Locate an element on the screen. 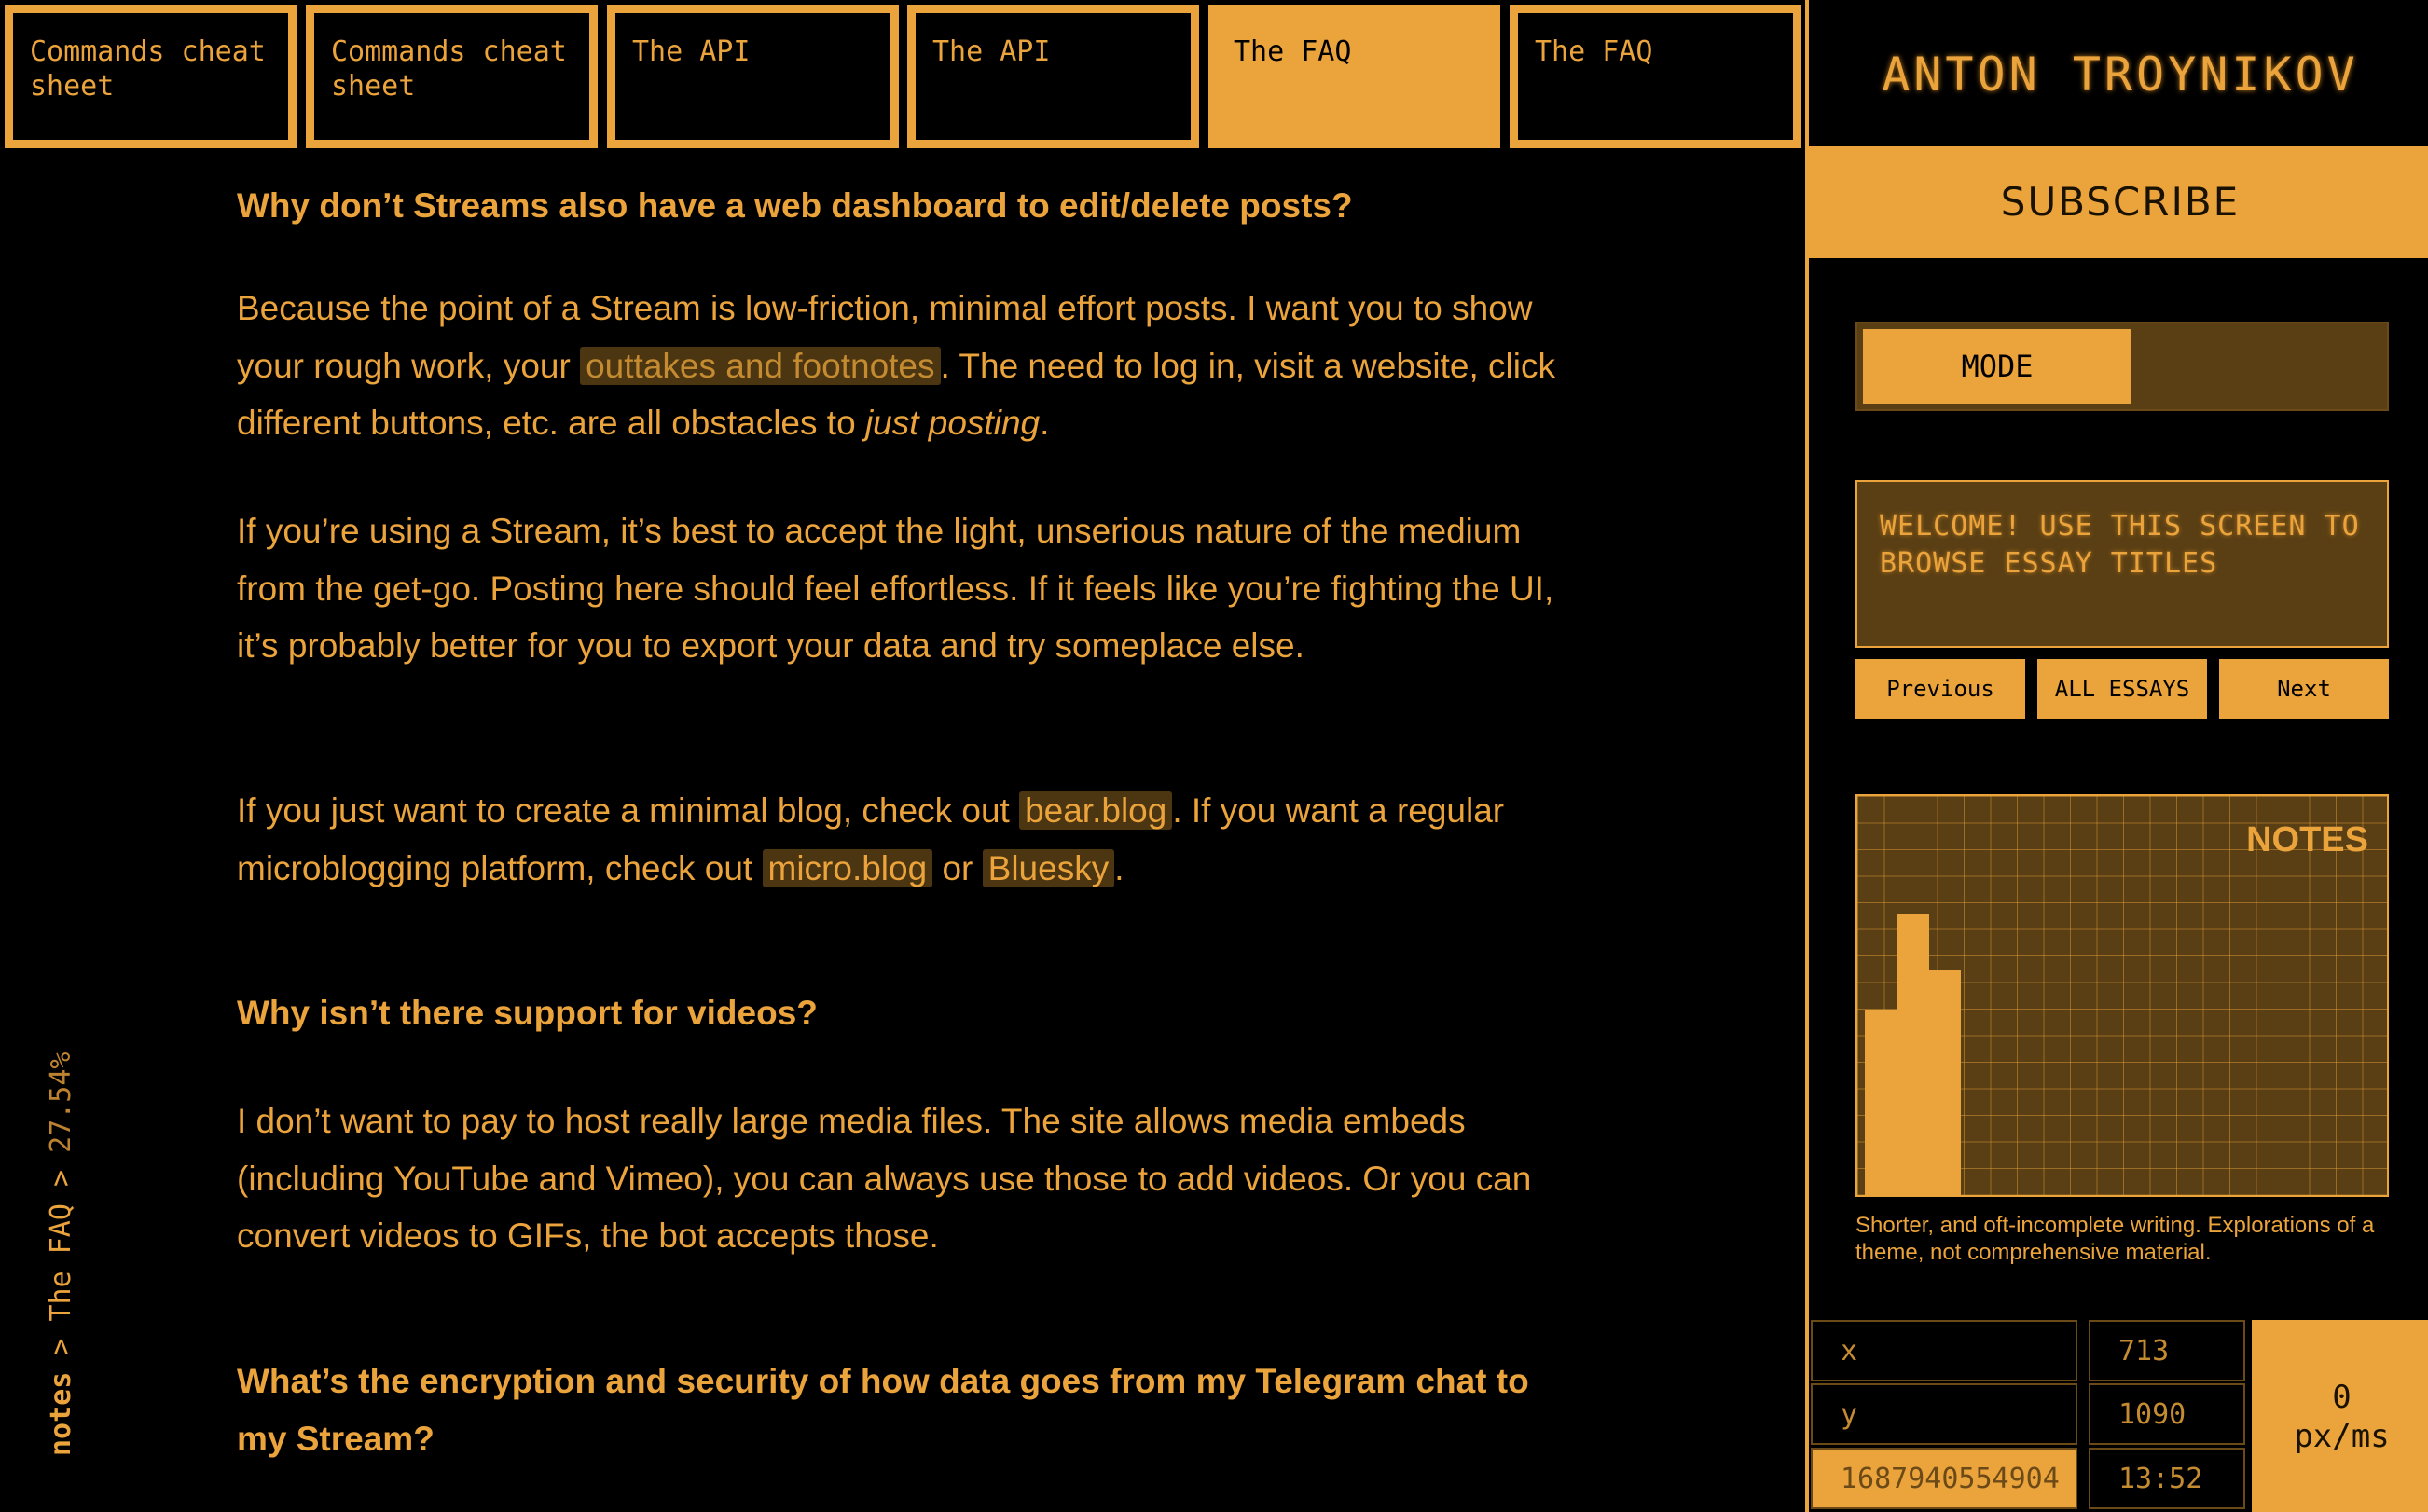 The image size is (2428, 1512). reading-progress: 27.54% is located at coordinates (61, 1103).